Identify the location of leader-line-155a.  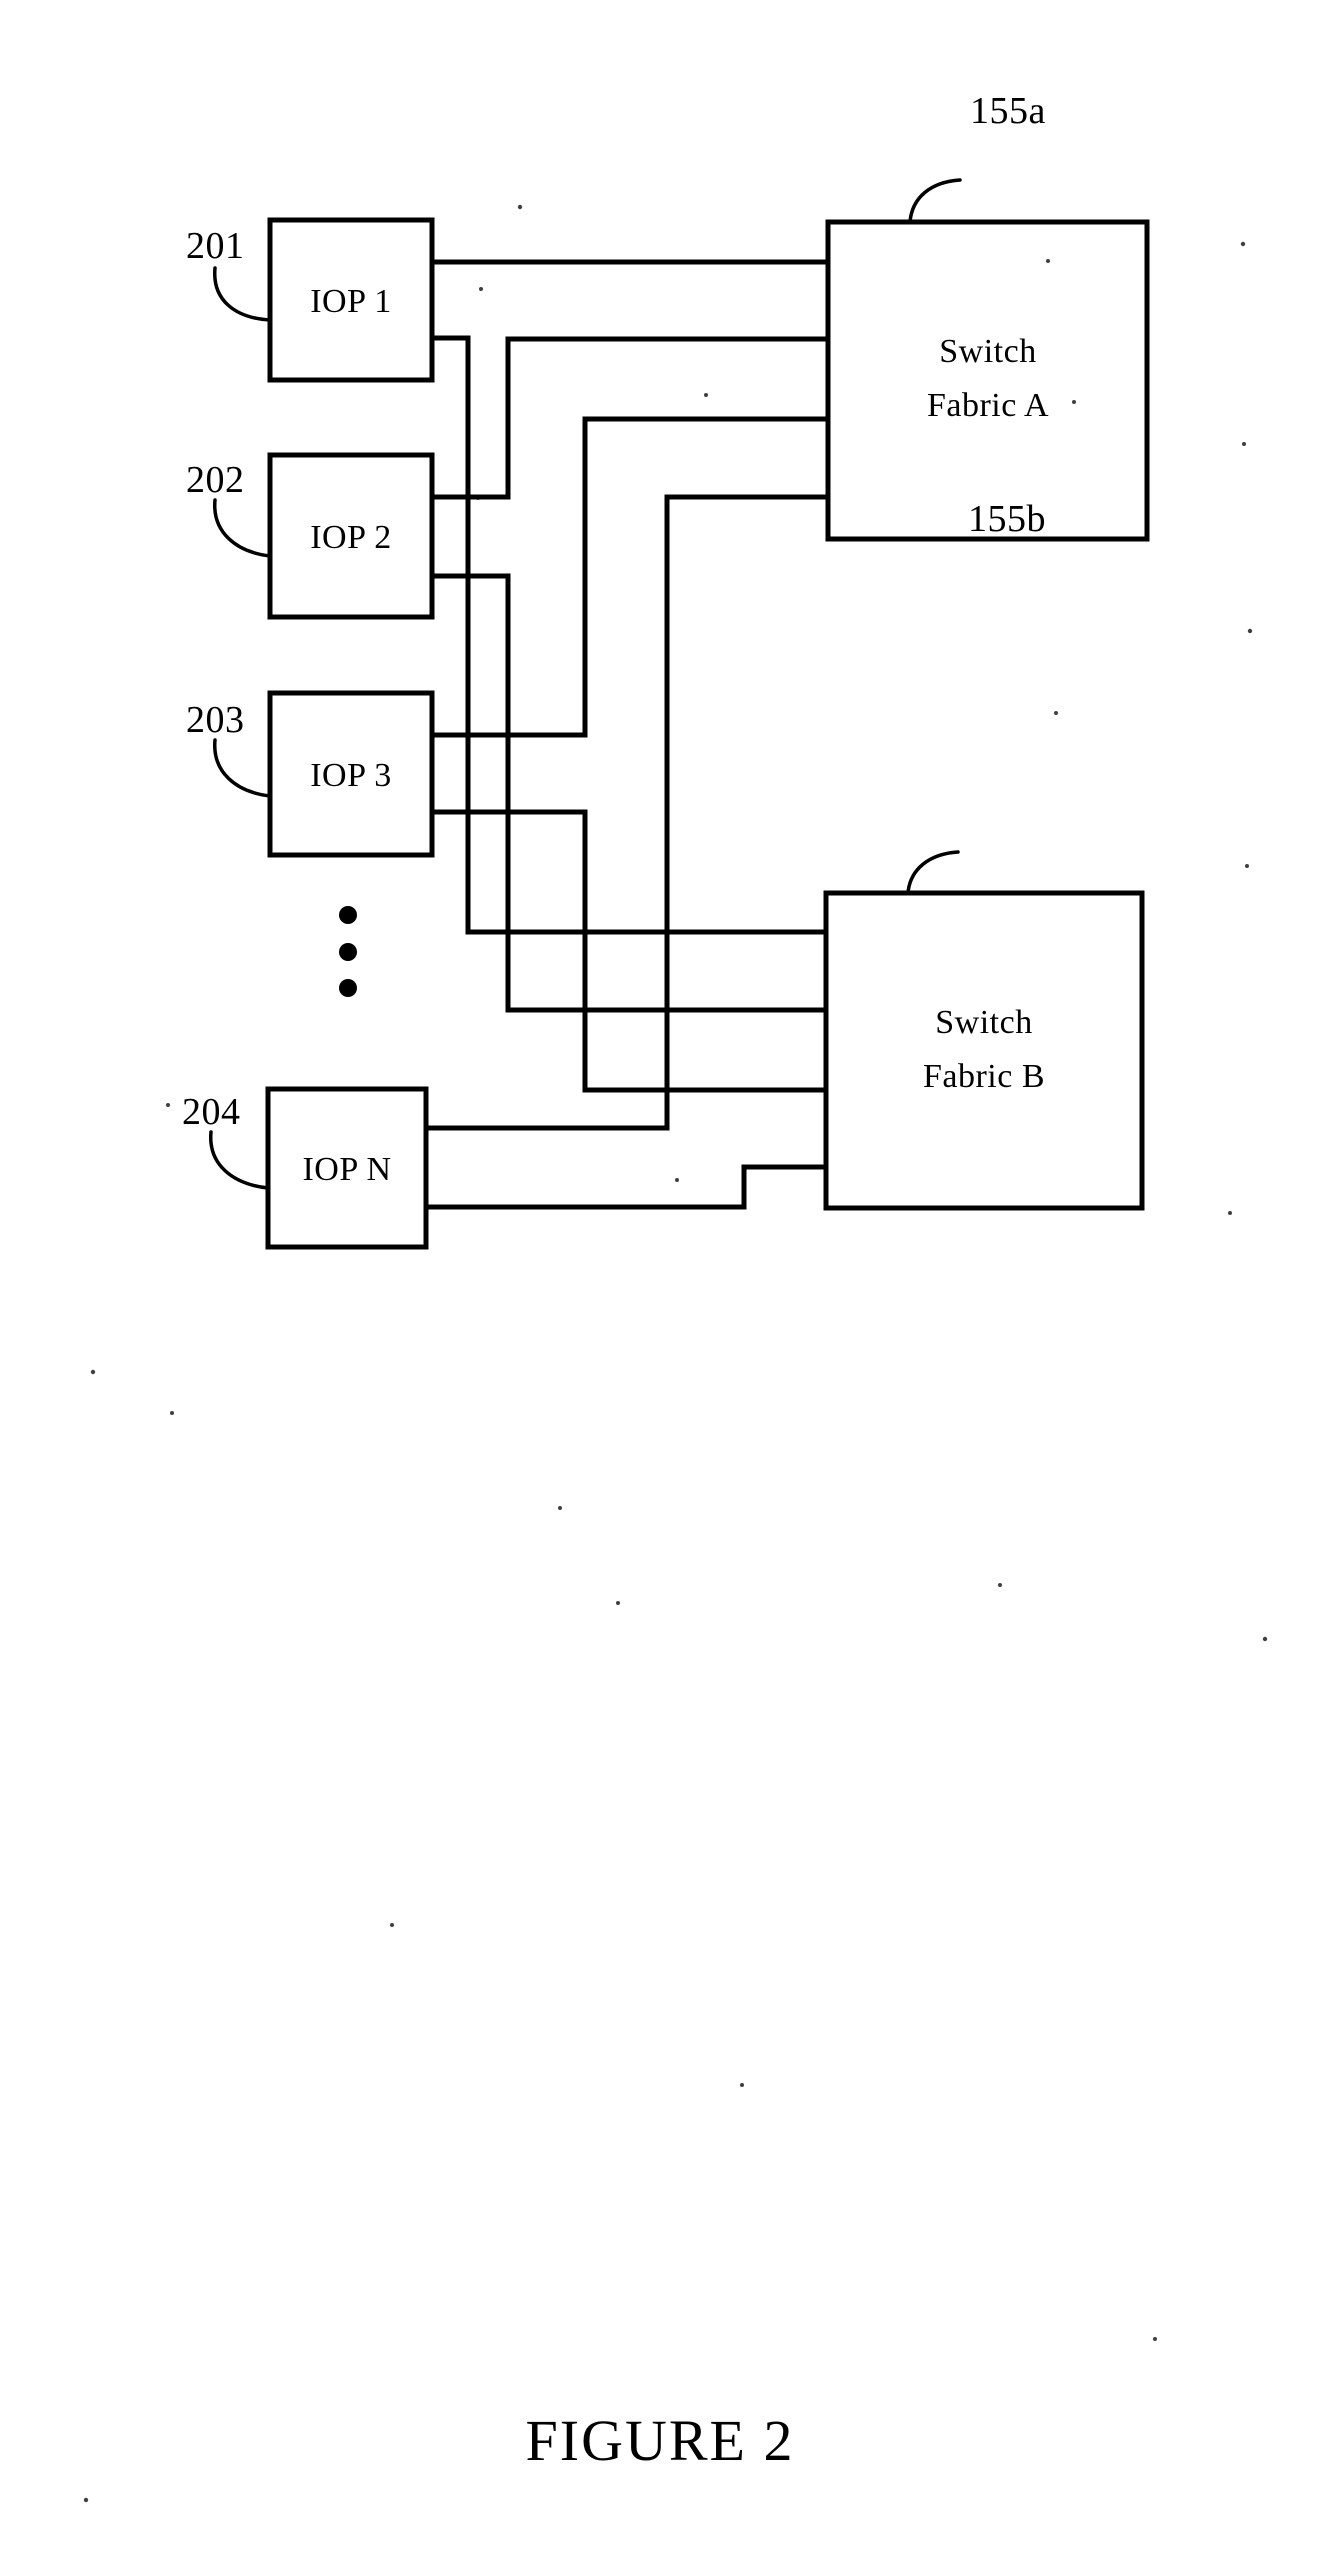
(935, 201).